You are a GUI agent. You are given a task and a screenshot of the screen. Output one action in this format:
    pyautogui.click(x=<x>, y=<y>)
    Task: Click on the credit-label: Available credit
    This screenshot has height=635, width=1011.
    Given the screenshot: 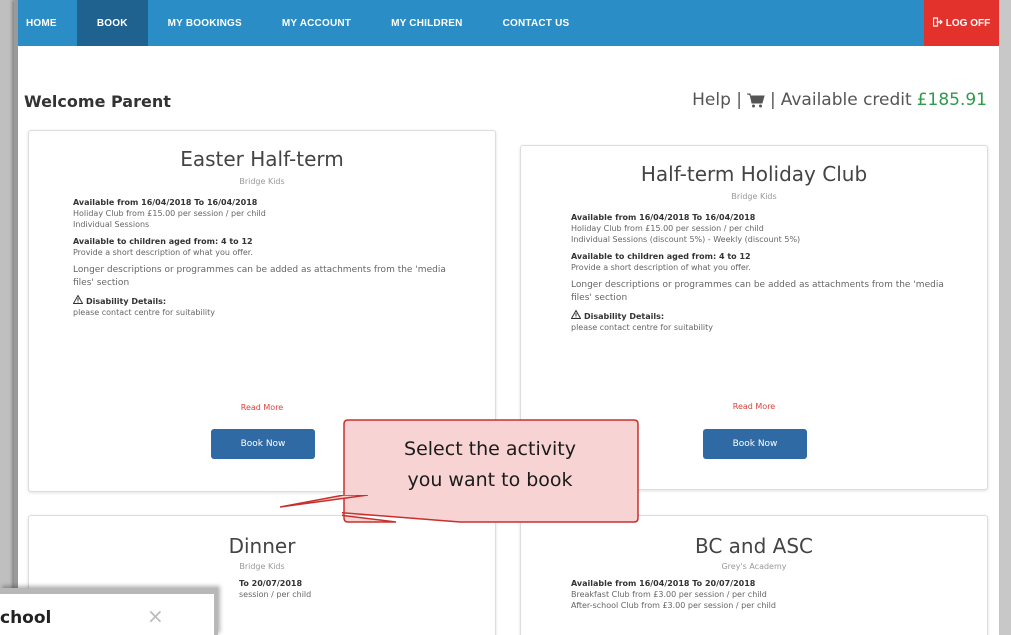 What is the action you would take?
    pyautogui.click(x=846, y=100)
    